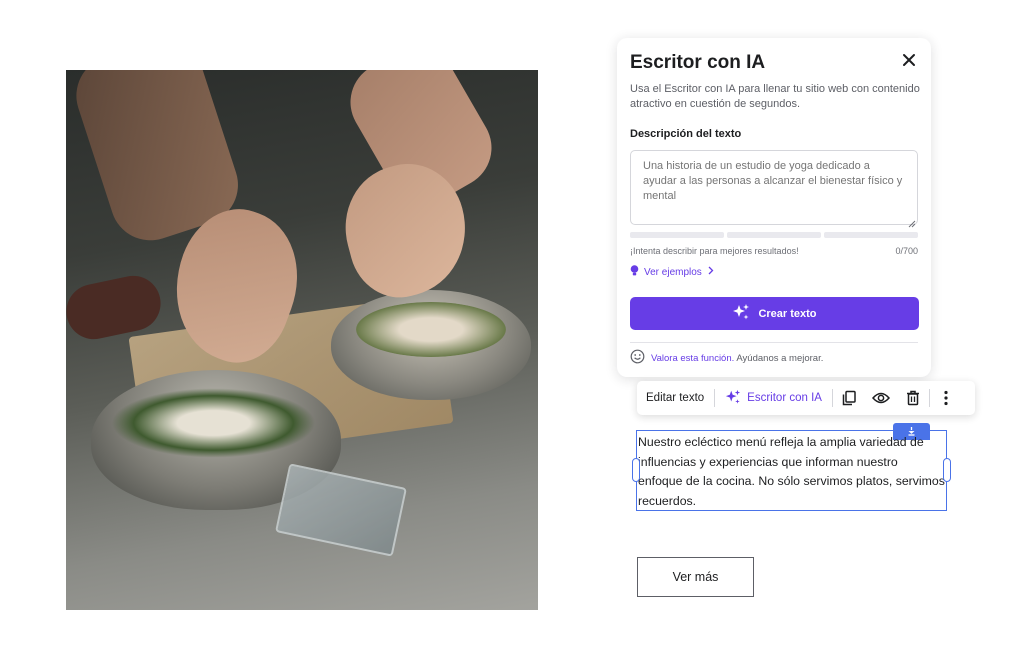 This screenshot has height=662, width=1024. Describe the element at coordinates (637, 358) in the screenshot. I see `smiley-icon` at that location.